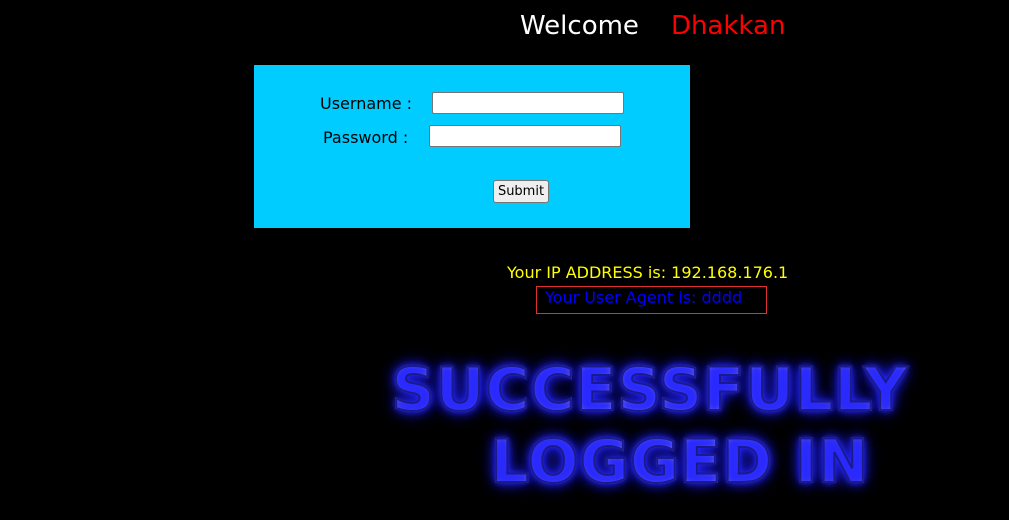  I want to click on success-banner-line1: SUCCESSFULLY, so click(650, 390).